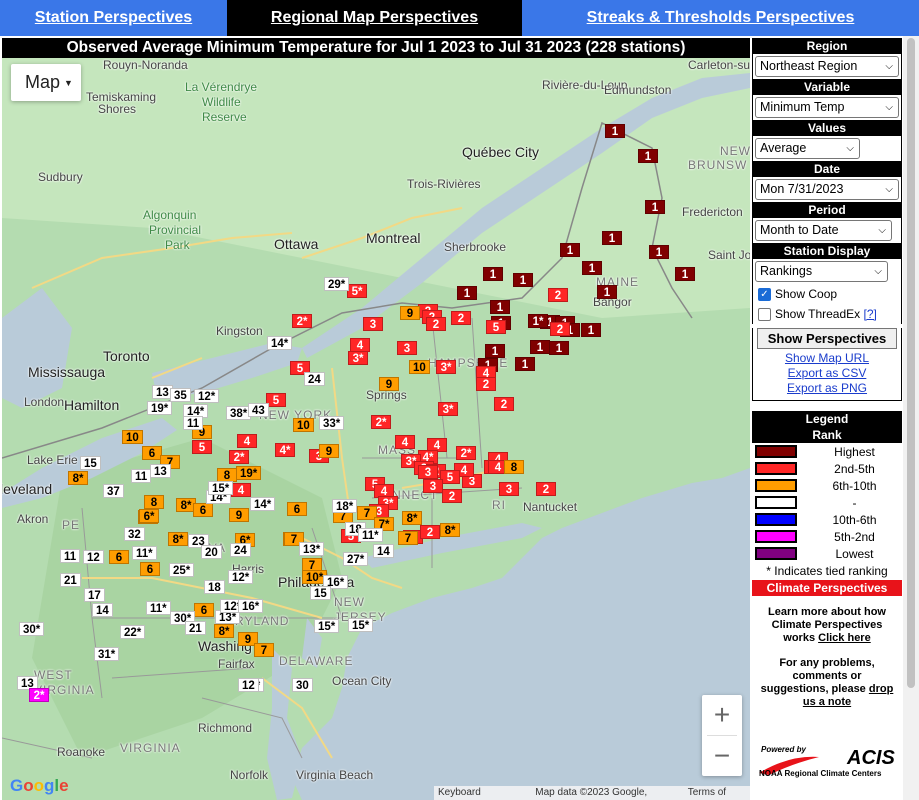 The height and width of the screenshot is (800, 919). Describe the element at coordinates (133, 632) in the screenshot. I see `station-rank-marker: 22*` at that location.